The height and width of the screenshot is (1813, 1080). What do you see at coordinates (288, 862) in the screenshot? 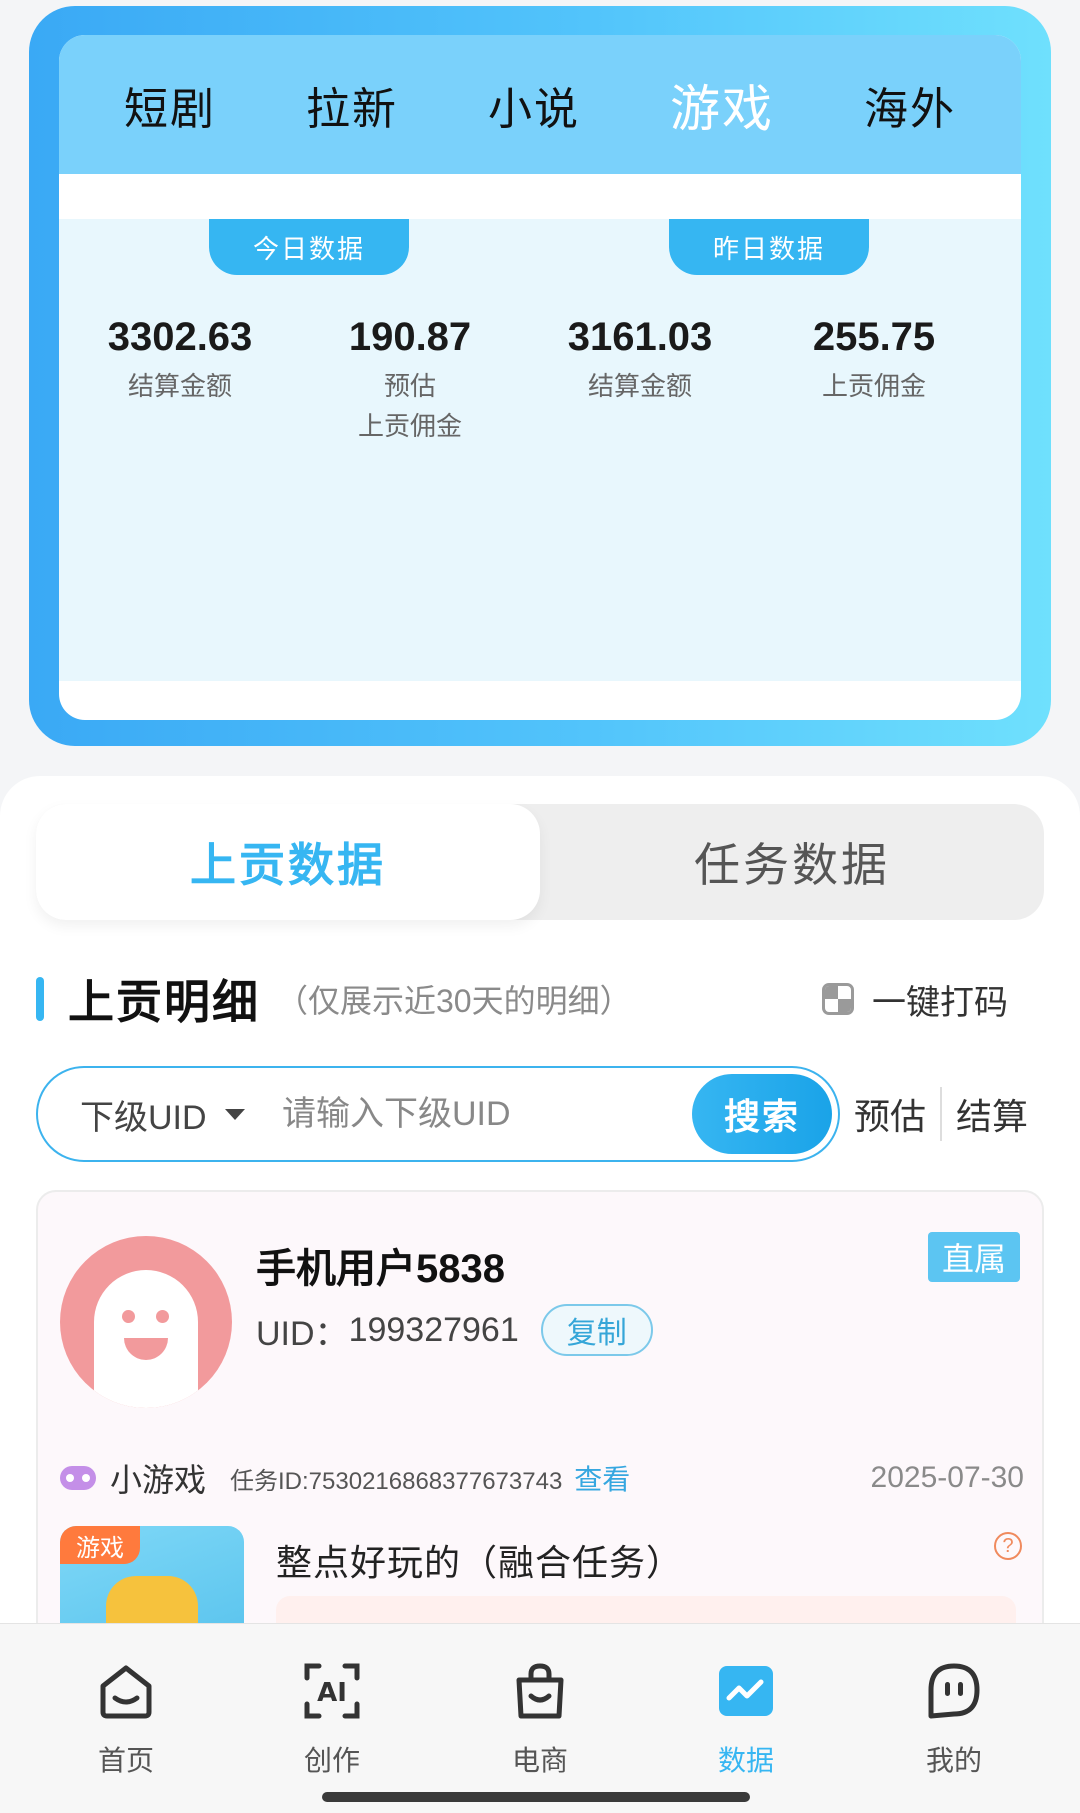
I see `segment-tribute-data: 上贡数据` at bounding box center [288, 862].